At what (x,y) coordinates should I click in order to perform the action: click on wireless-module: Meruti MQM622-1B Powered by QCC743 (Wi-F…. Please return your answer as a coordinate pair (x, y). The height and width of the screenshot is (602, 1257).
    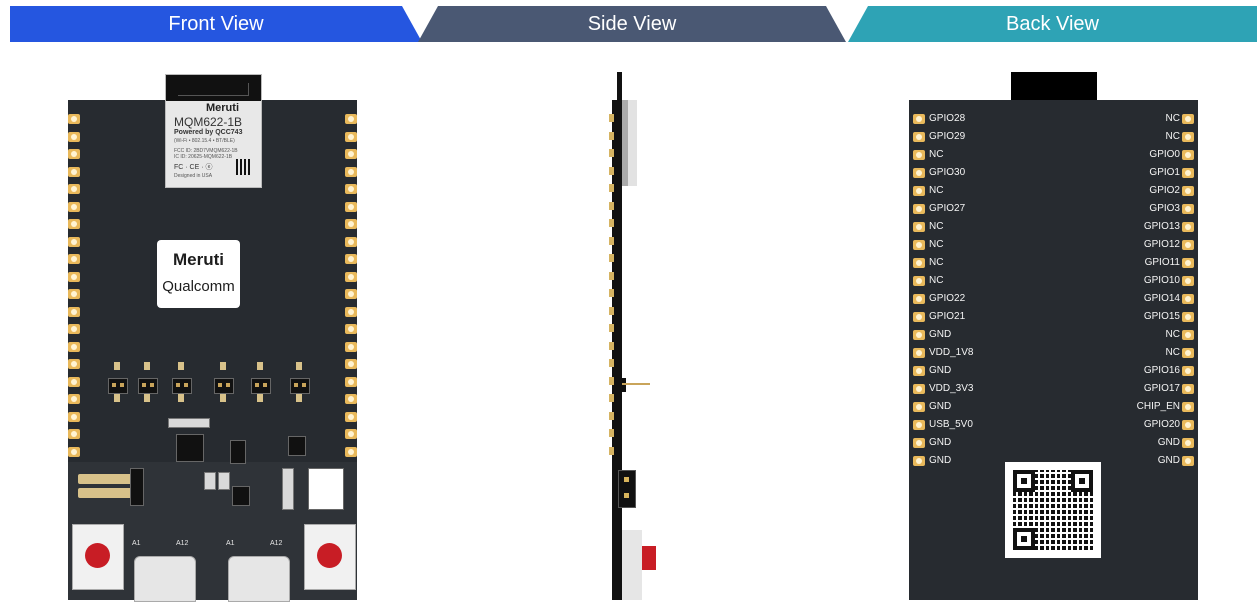
    Looking at the image, I should click on (213, 131).